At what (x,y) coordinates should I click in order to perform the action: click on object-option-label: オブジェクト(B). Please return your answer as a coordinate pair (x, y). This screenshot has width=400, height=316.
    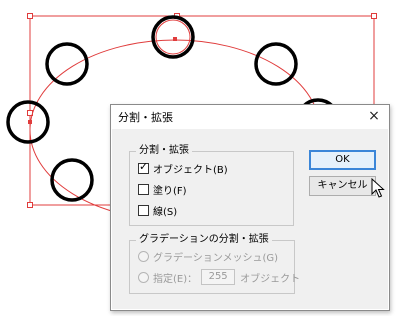
    Looking at the image, I should click on (190, 170).